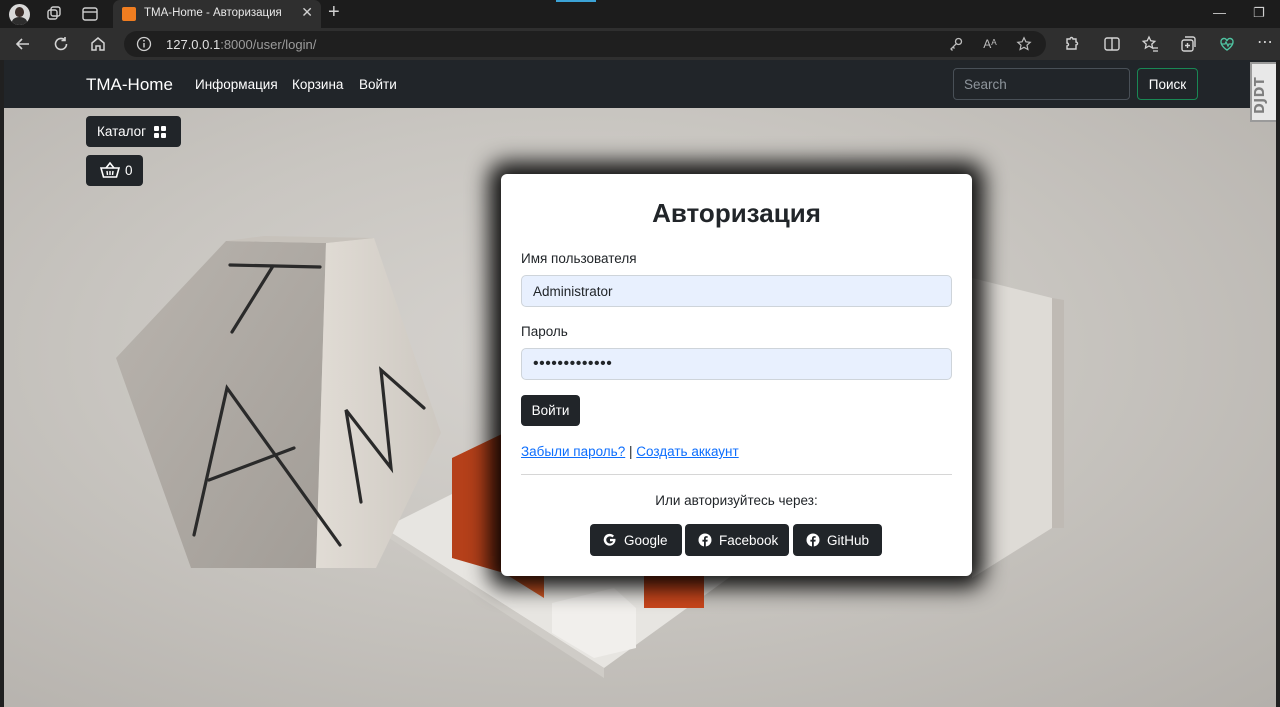 The width and height of the screenshot is (1280, 707). What do you see at coordinates (129, 14) in the screenshot?
I see `site-favicon-icon` at bounding box center [129, 14].